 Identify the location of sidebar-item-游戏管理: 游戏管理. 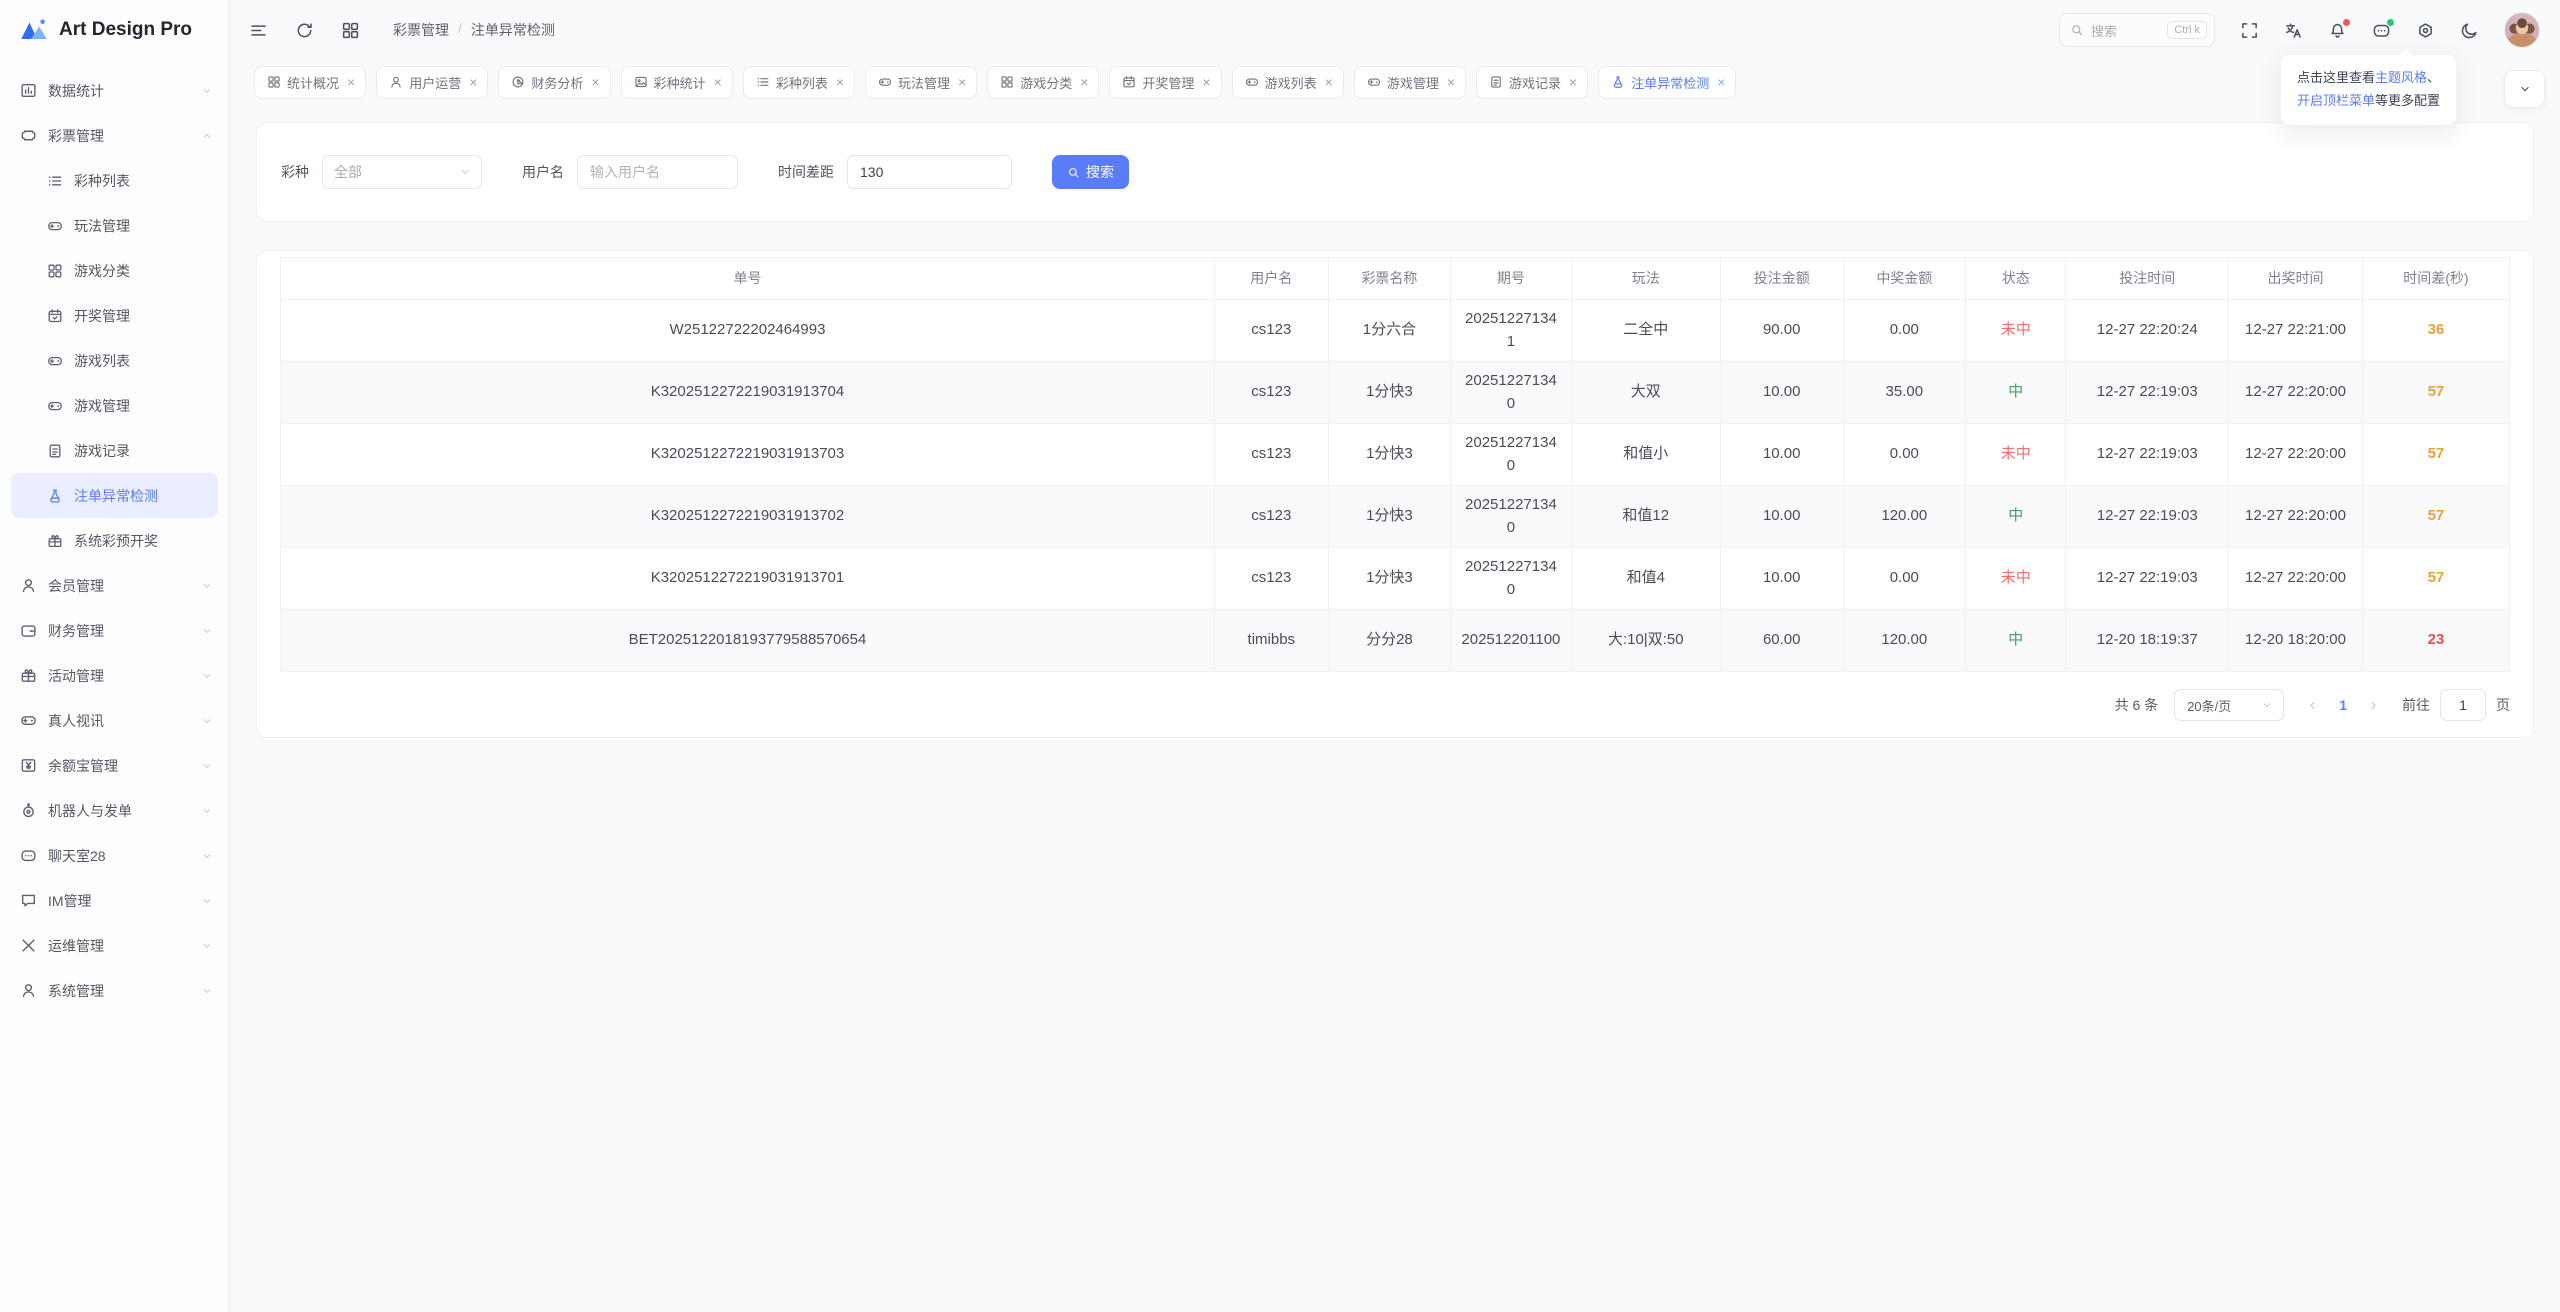
(114, 405).